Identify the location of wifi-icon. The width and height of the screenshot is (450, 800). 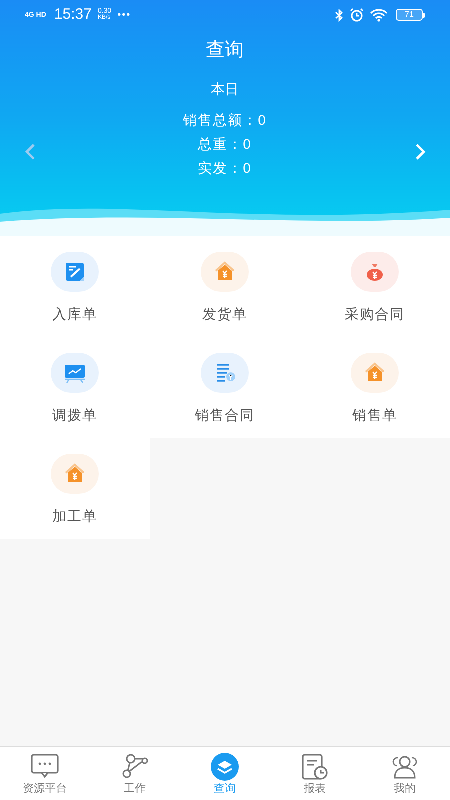
(379, 15).